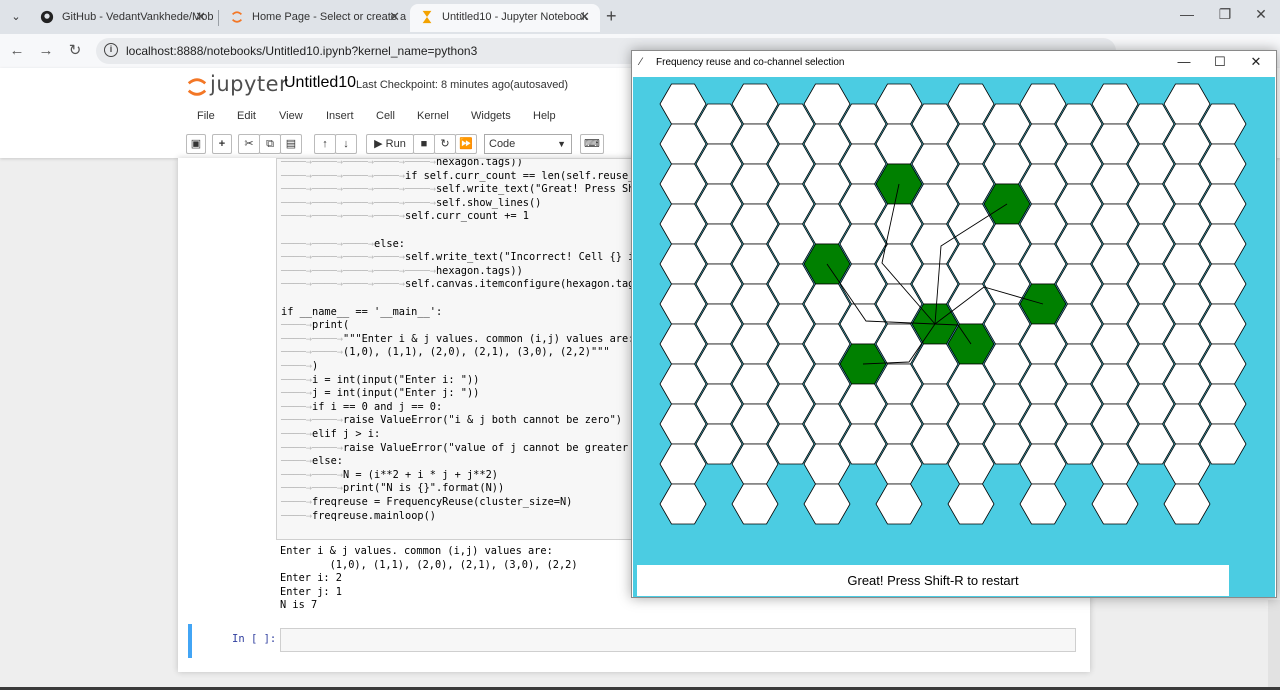  What do you see at coordinates (433, 116) in the screenshot?
I see `menu-kernel: Kernel` at bounding box center [433, 116].